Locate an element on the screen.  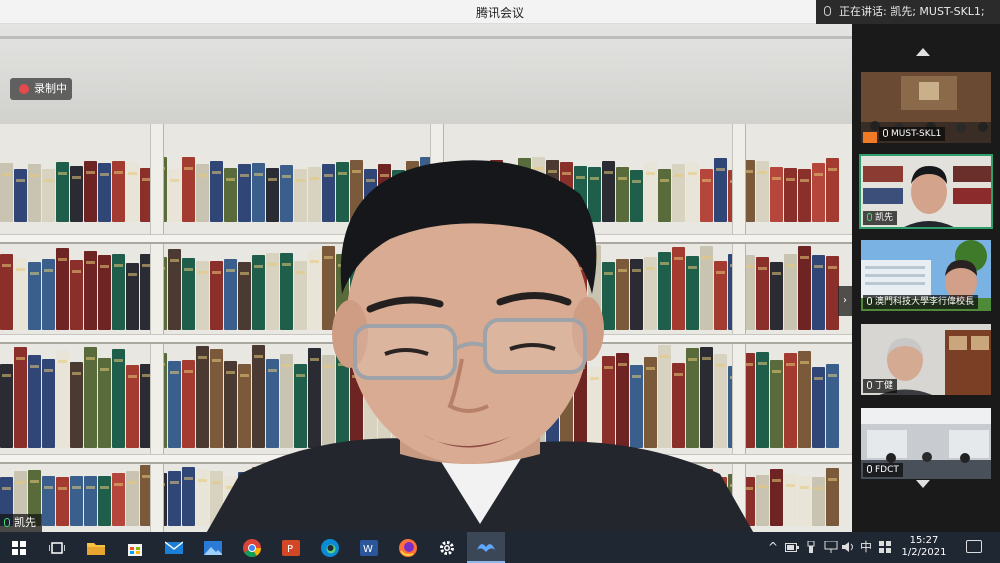
scroll-up-icon is located at coordinates (923, 52).